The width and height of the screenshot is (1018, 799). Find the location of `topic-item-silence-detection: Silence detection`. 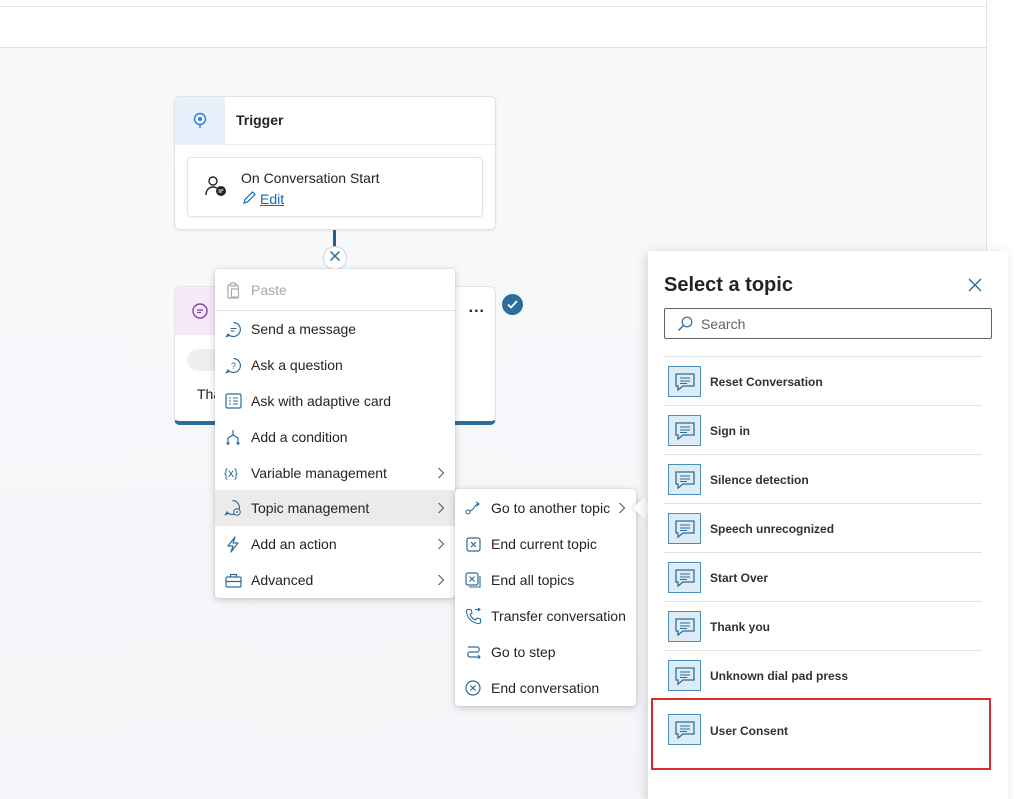

topic-item-silence-detection: Silence detection is located at coordinates (823, 478).